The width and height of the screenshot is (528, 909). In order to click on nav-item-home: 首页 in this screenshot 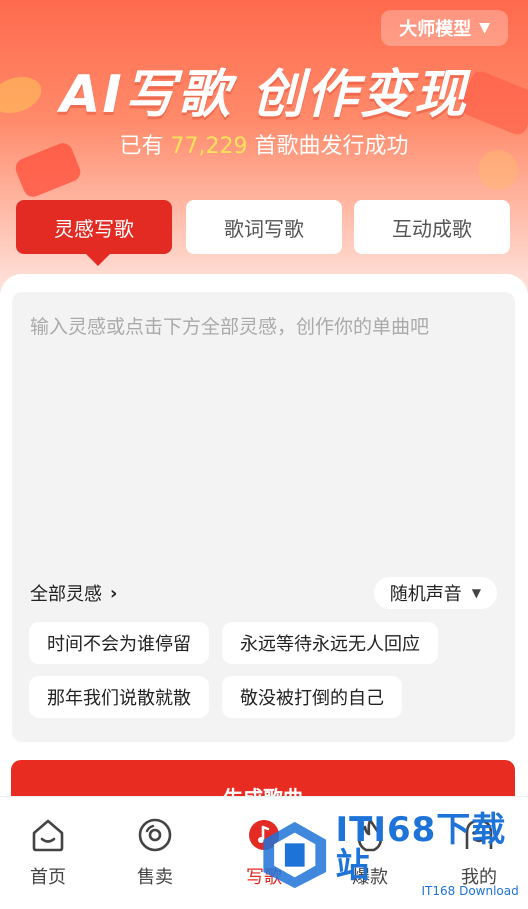, I will do `click(48, 852)`.